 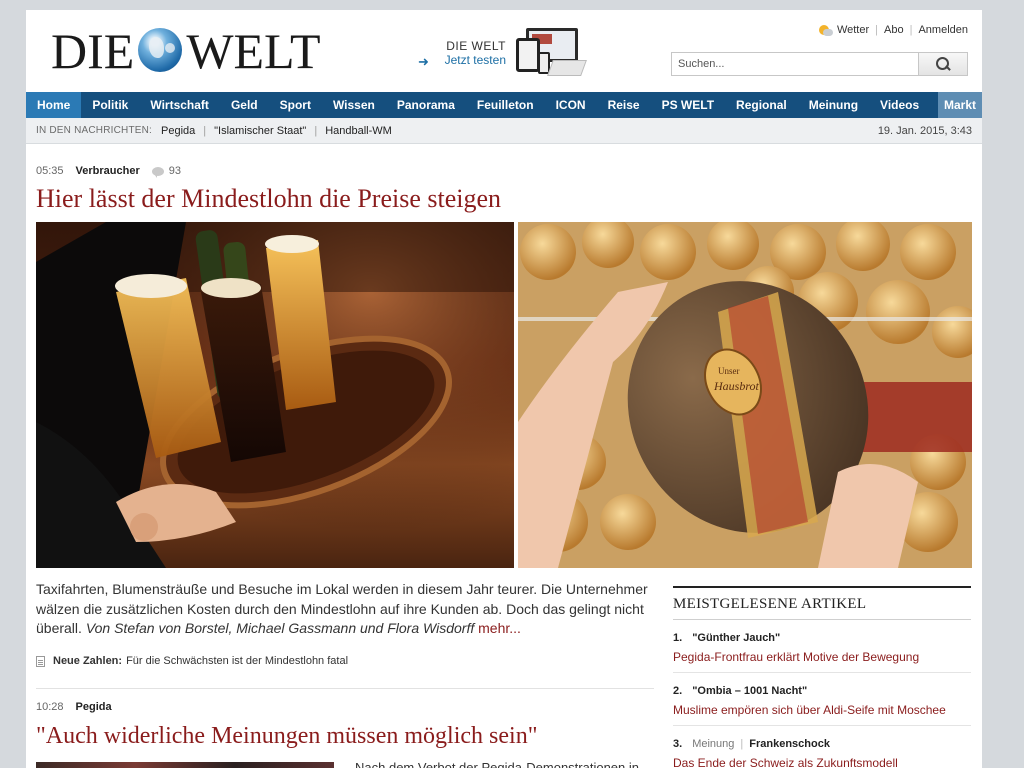 I want to click on list-item-header: 3. Meinung | Frankenschock, so click(x=822, y=744).